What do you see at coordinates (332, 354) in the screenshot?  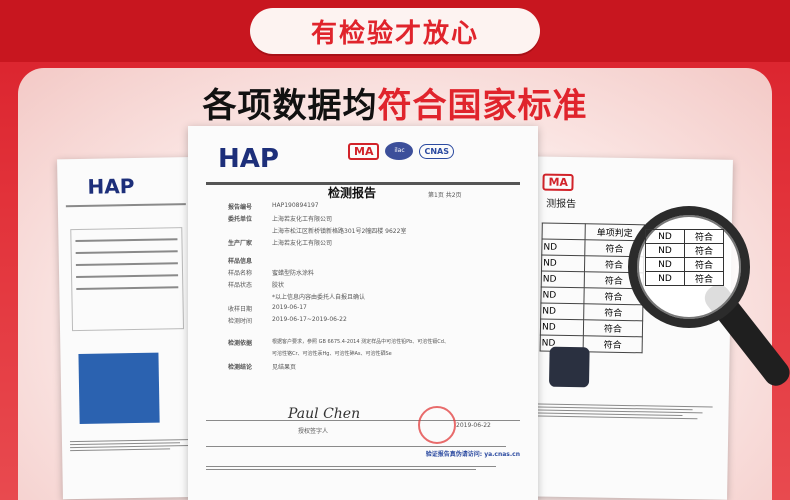 I see `field-value: 可溶性铬Cr、可溶性汞Hg、可溶性砷As、可溶性硒Se` at bounding box center [332, 354].